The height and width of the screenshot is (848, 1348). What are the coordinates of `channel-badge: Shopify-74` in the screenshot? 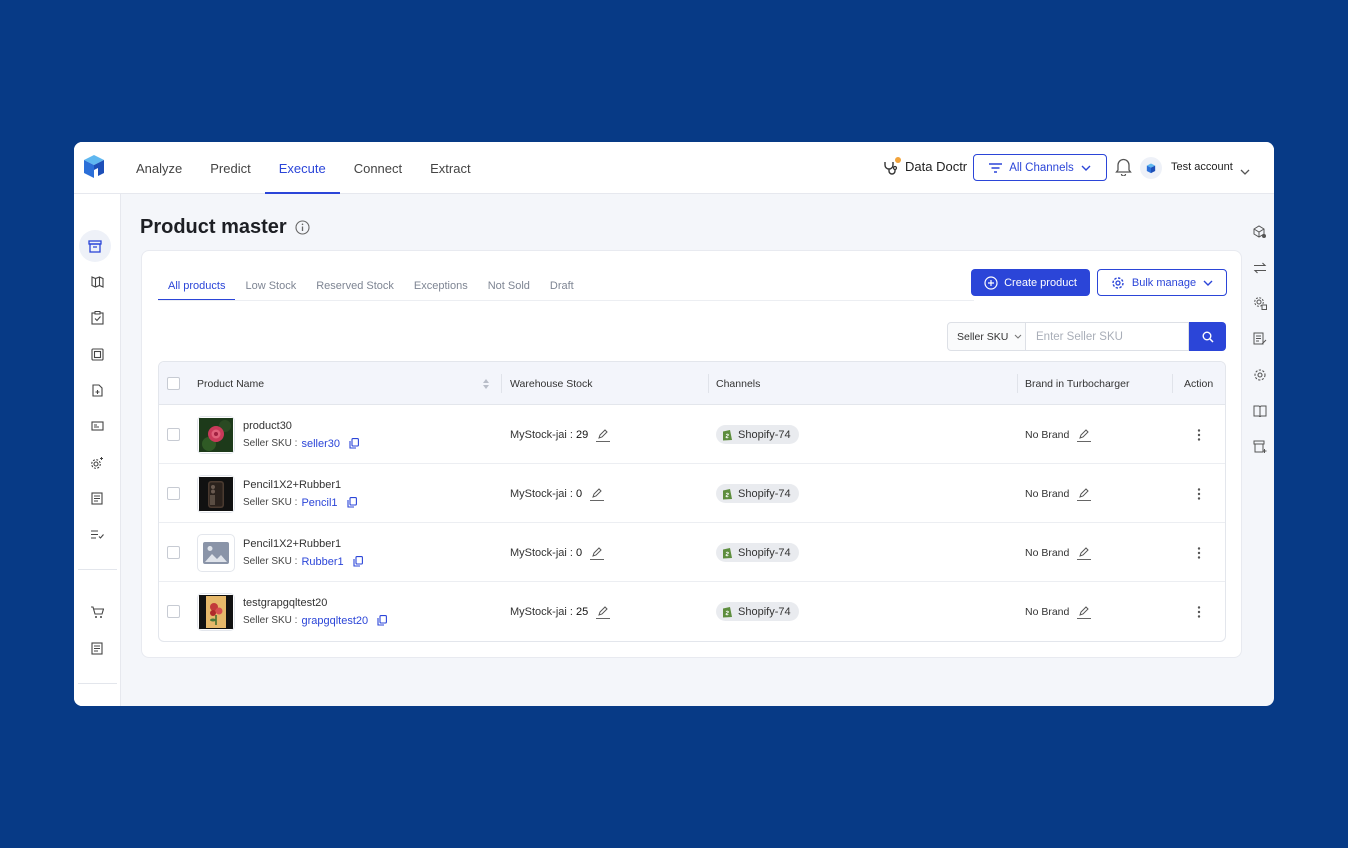 It's located at (757, 493).